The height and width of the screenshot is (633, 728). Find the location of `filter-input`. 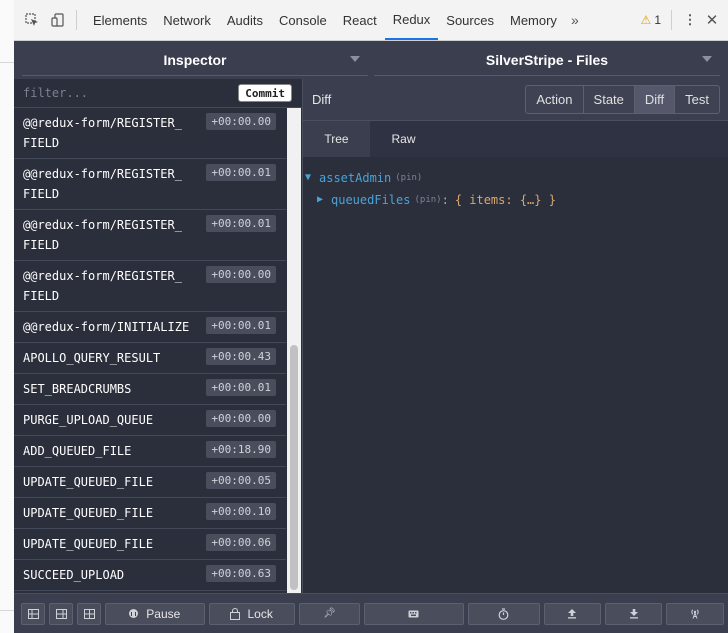

filter-input is located at coordinates (126, 93).